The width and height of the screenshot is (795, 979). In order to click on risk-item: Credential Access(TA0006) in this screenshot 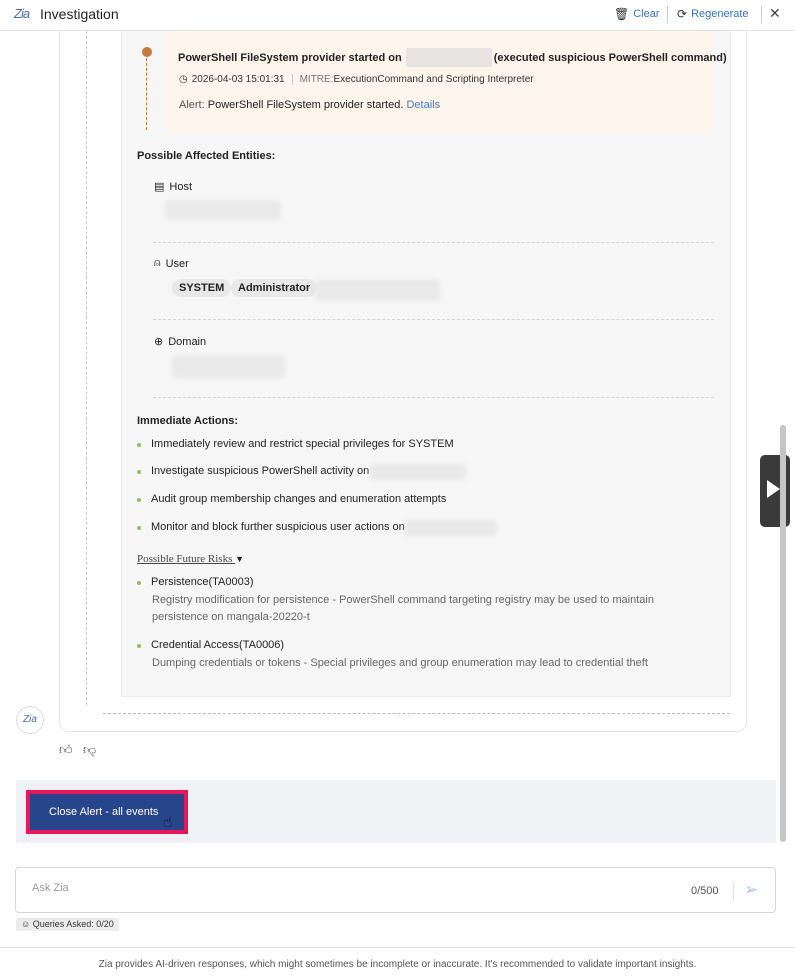, I will do `click(210, 645)`.